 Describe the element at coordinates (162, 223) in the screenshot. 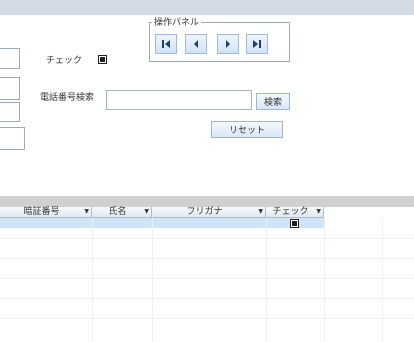

I see `table-row-selected` at that location.